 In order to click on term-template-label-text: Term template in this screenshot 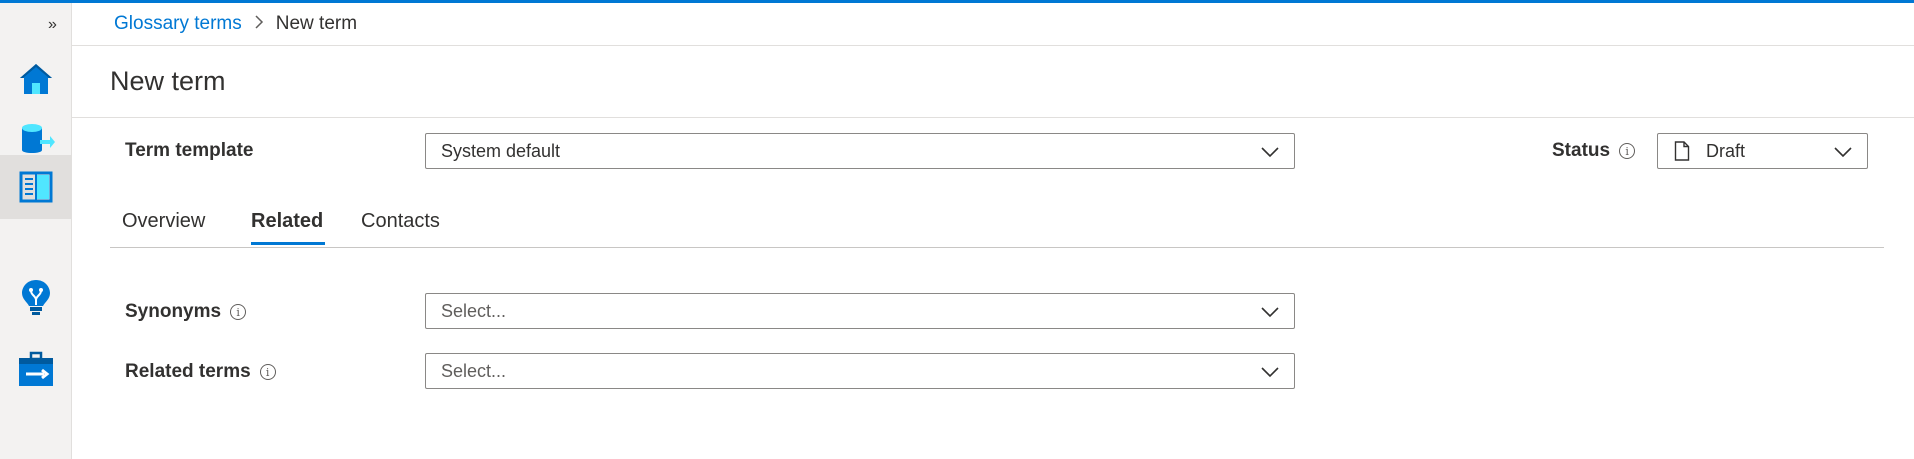, I will do `click(189, 150)`.